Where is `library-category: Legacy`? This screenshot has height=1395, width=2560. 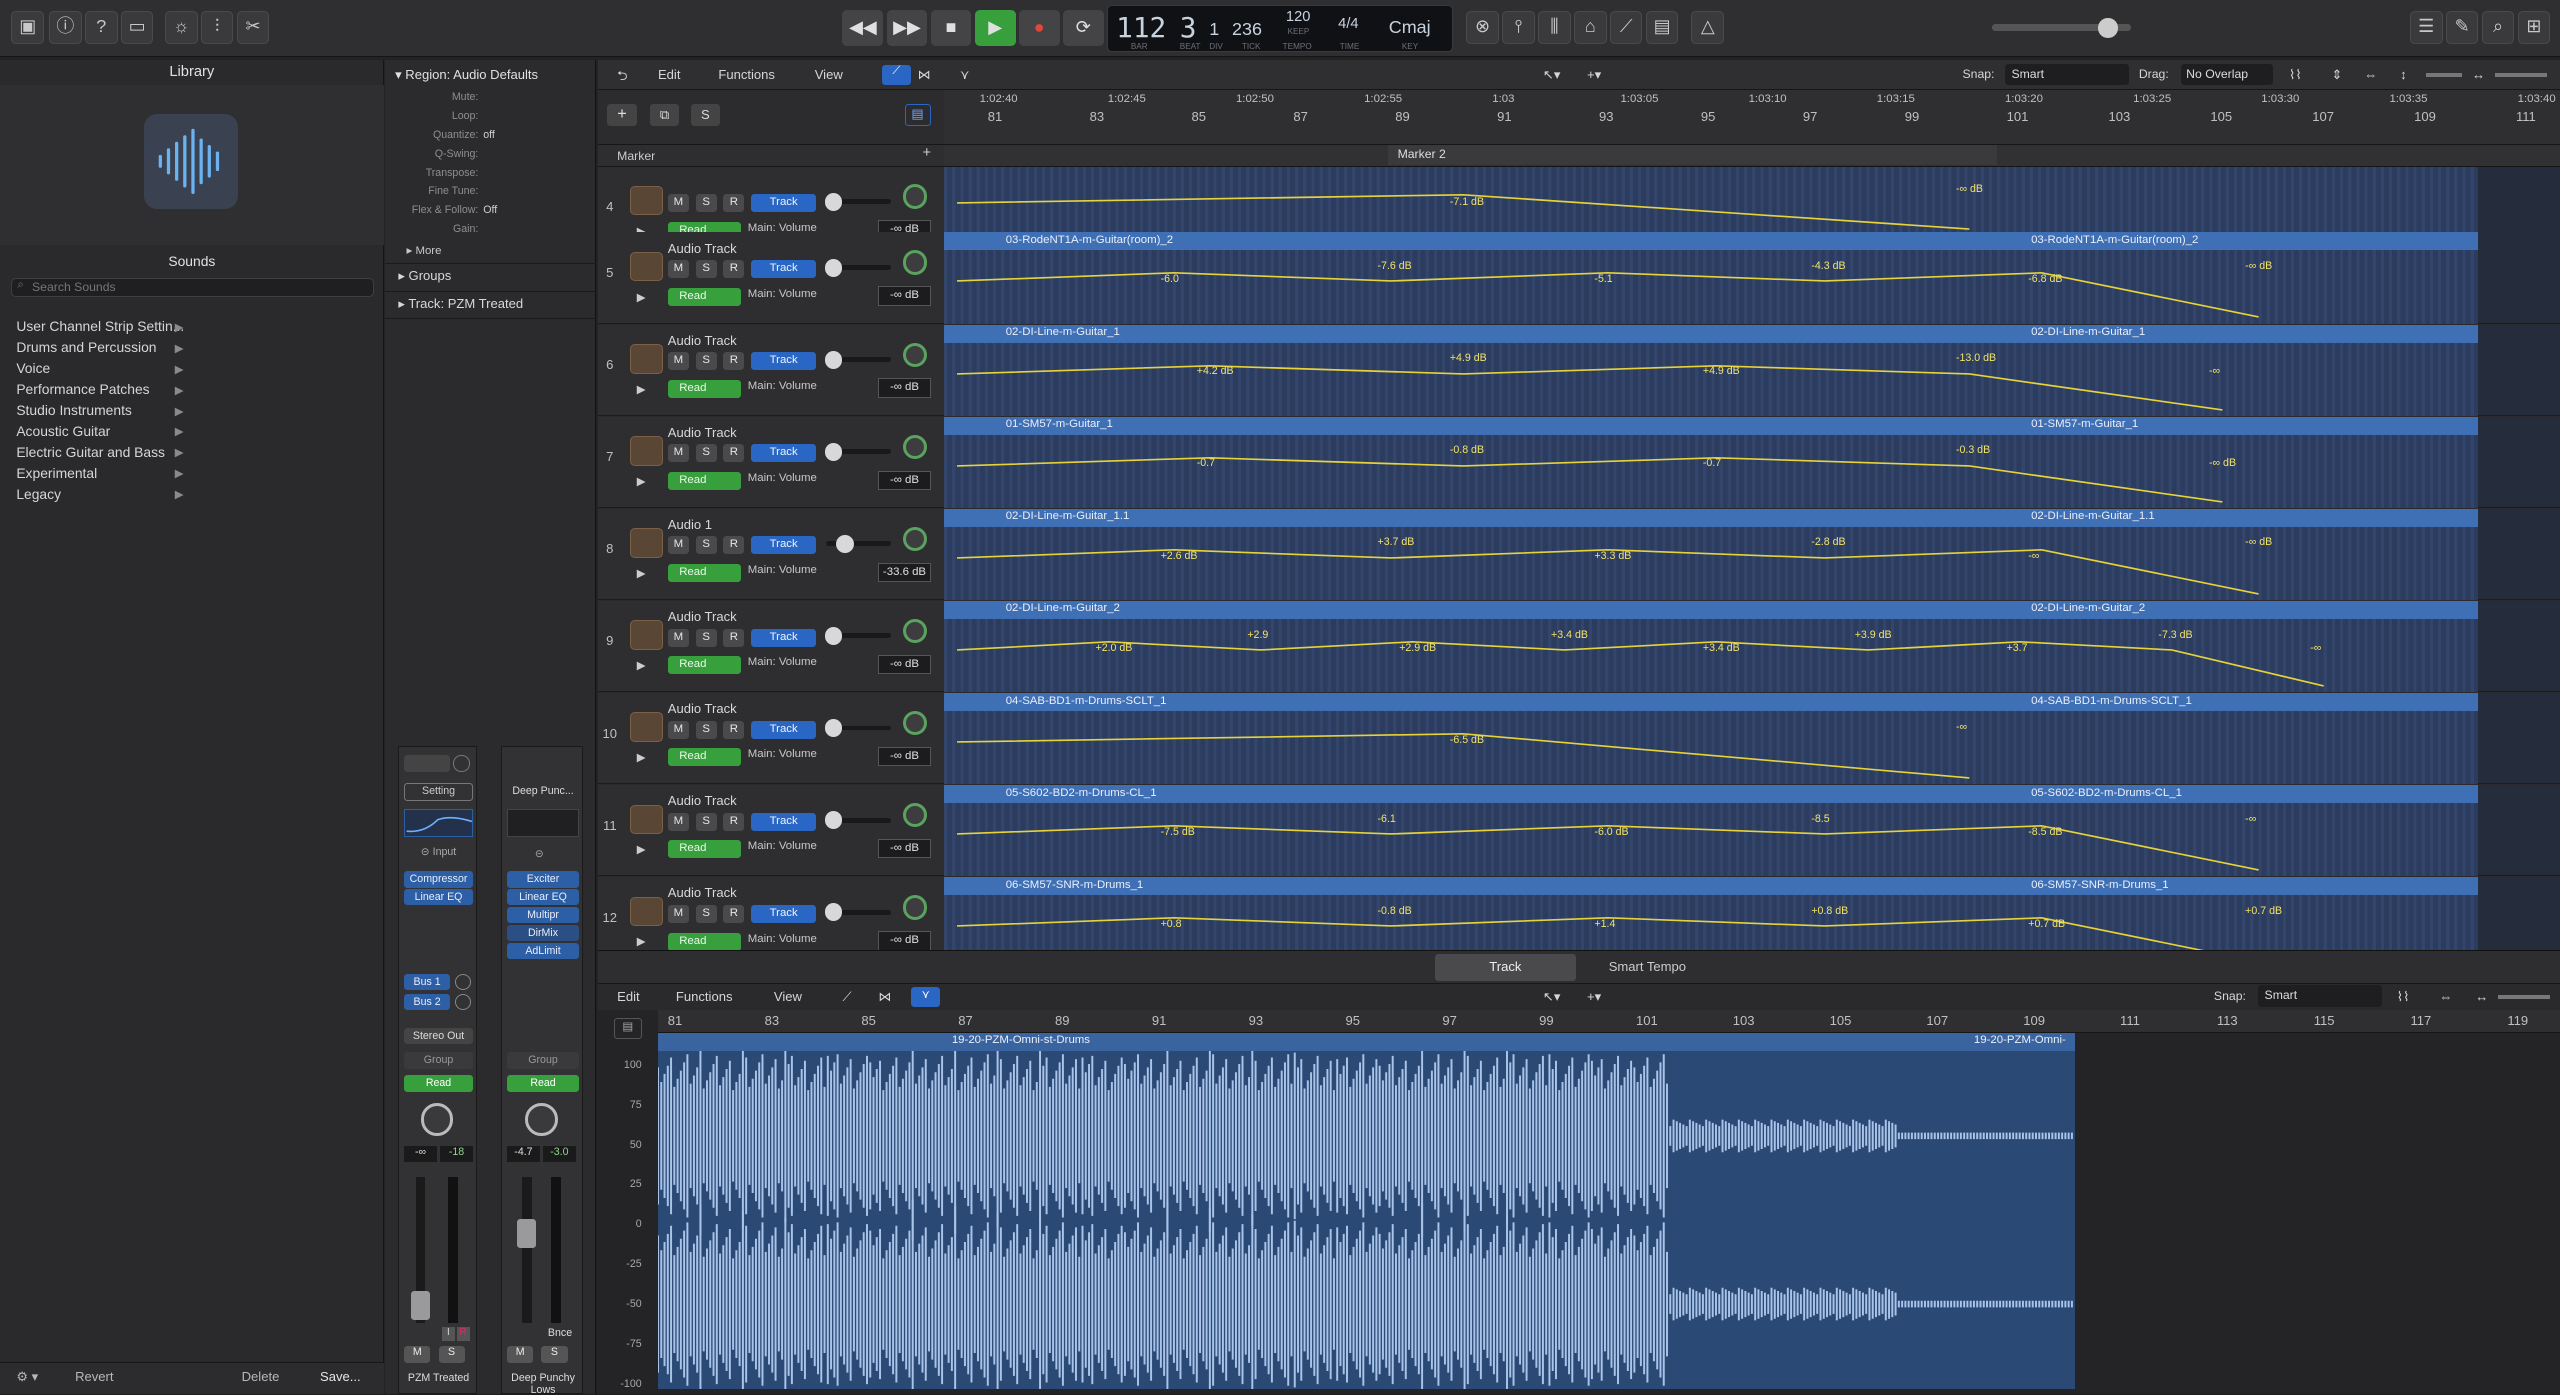 library-category: Legacy is located at coordinates (38, 494).